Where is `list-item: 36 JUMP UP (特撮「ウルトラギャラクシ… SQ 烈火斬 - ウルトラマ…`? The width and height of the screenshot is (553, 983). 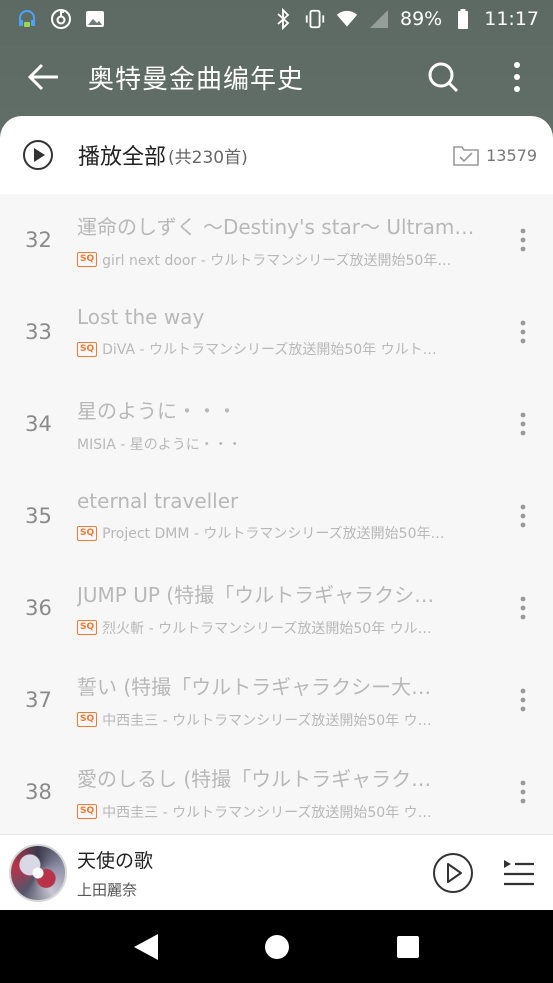
list-item: 36 JUMP UP (特撮「ウルトラギャラクシ… SQ 烈火斬 - ウルトラマ… is located at coordinates (276, 608).